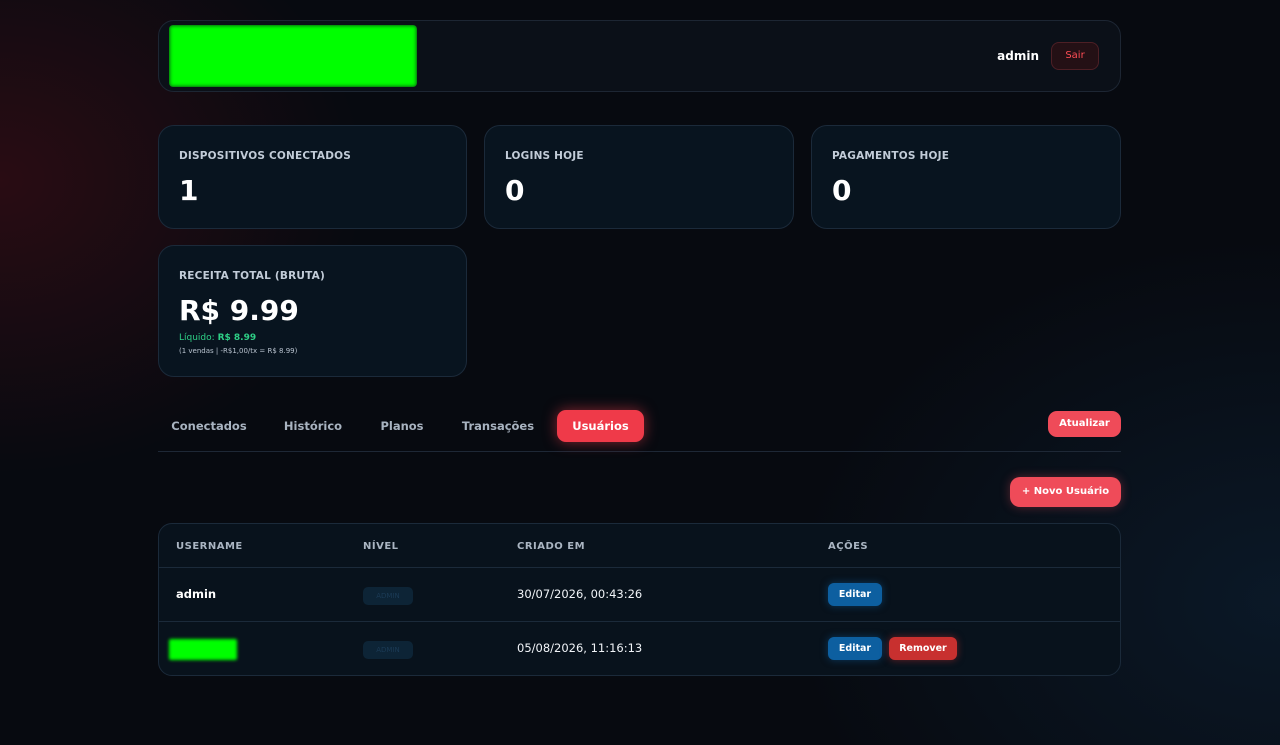 This screenshot has width=1280, height=745. Describe the element at coordinates (238, 351) in the screenshot. I see `revenue-detail: (1 vendas | -R$1,00/tx = R$ 8.99)` at that location.